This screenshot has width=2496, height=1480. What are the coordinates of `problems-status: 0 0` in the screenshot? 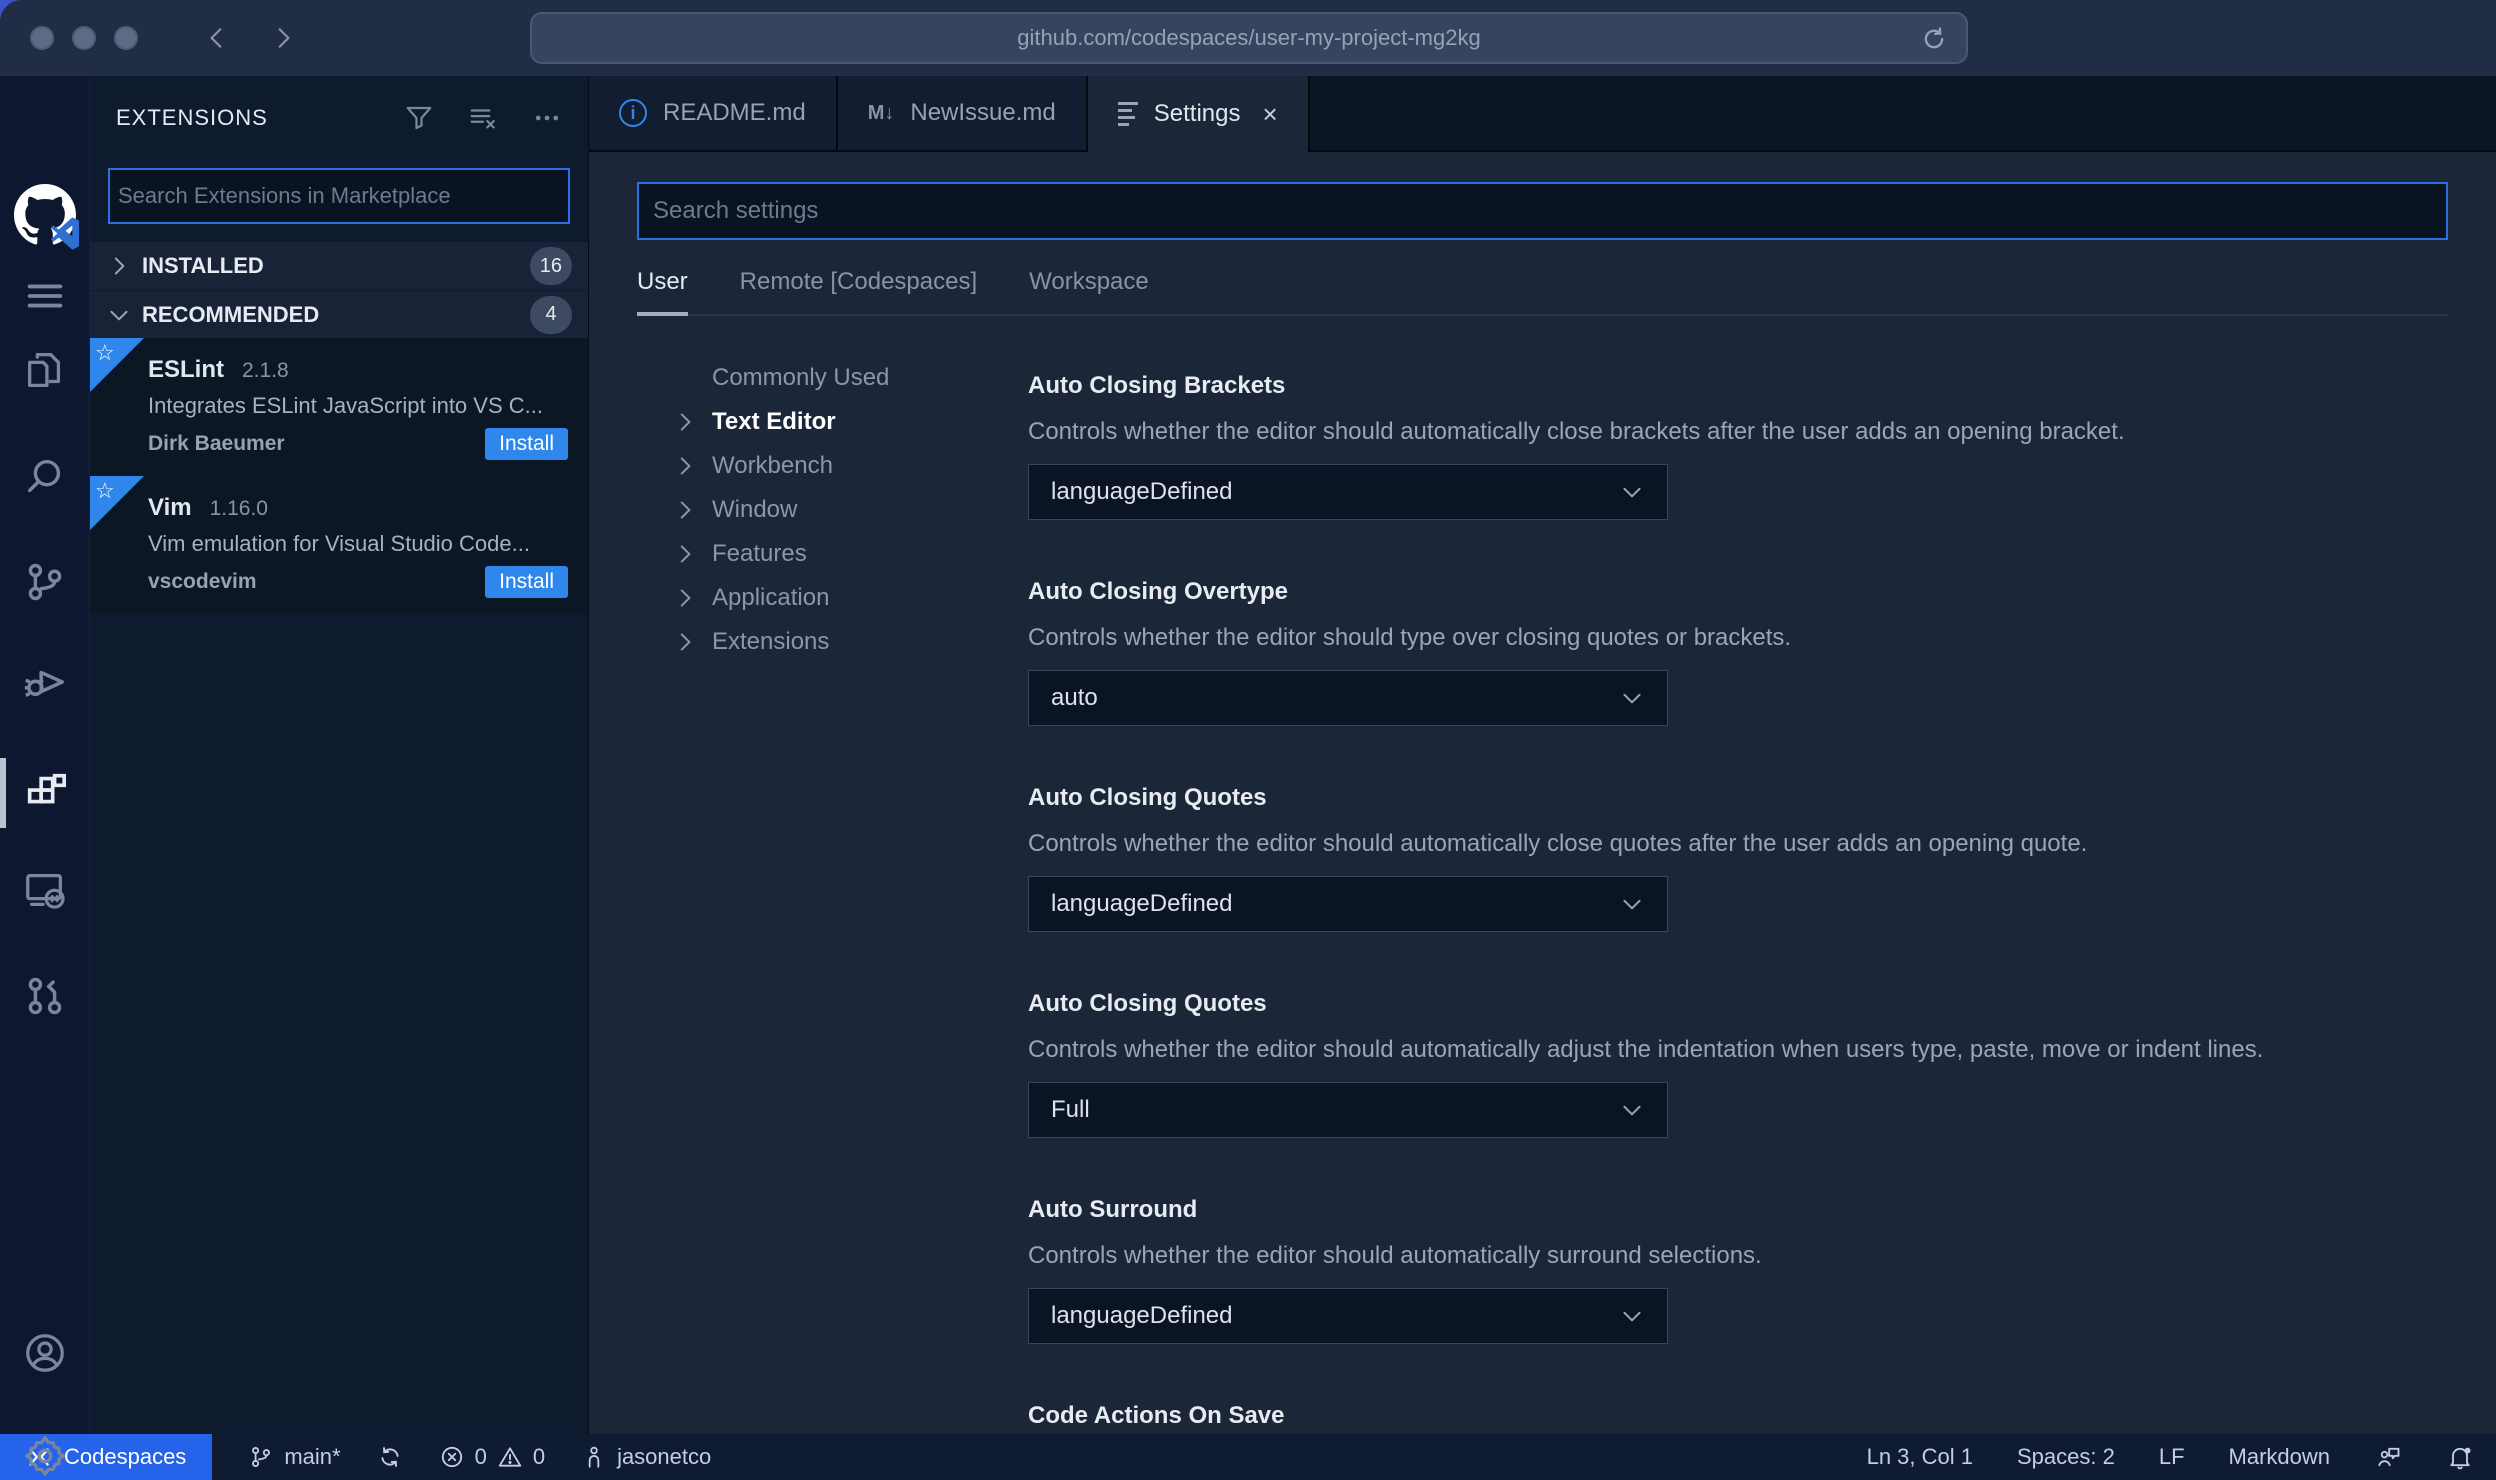 It's located at (492, 1457).